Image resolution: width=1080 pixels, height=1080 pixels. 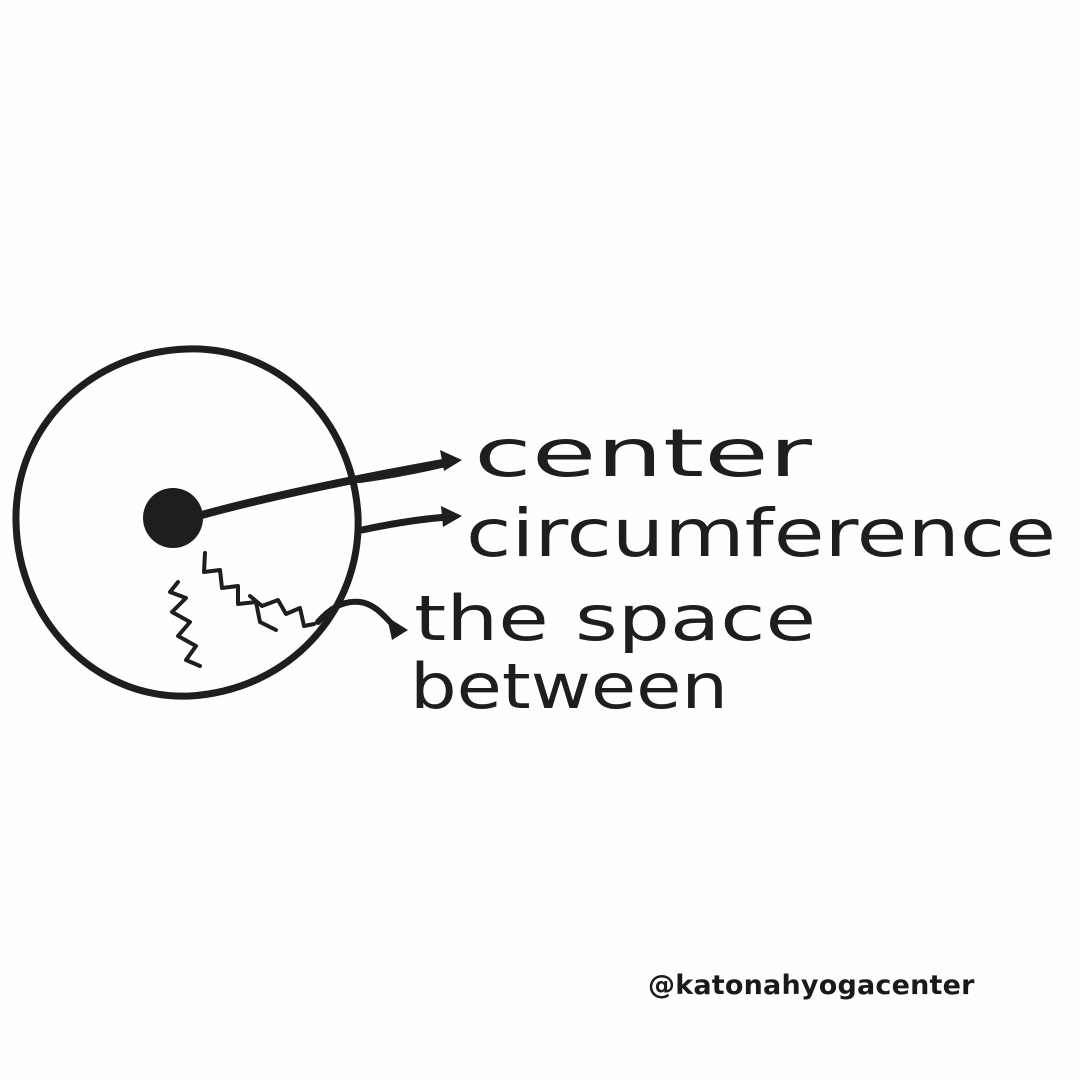 What do you see at coordinates (761, 533) in the screenshot?
I see `label-circumference: circumference` at bounding box center [761, 533].